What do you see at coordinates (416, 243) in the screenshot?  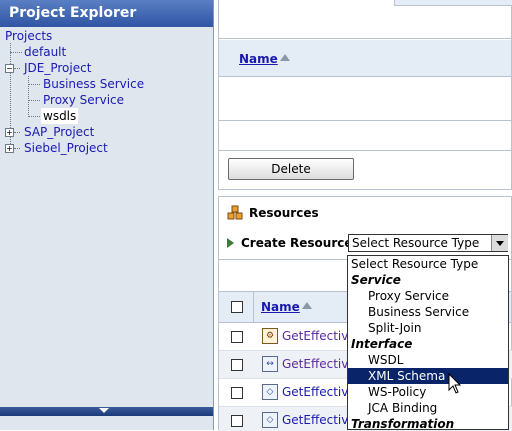 I see `select-value: Select Resource Type` at bounding box center [416, 243].